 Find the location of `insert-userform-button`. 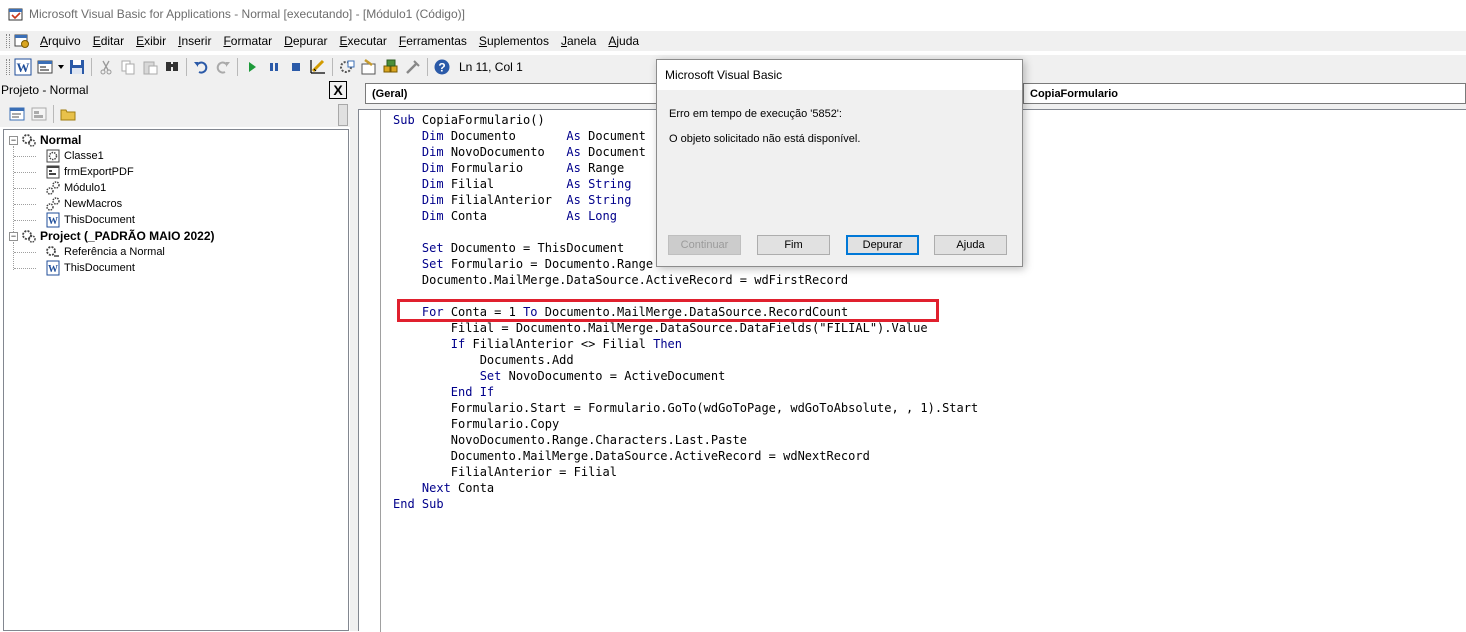

insert-userform-button is located at coordinates (45, 67).